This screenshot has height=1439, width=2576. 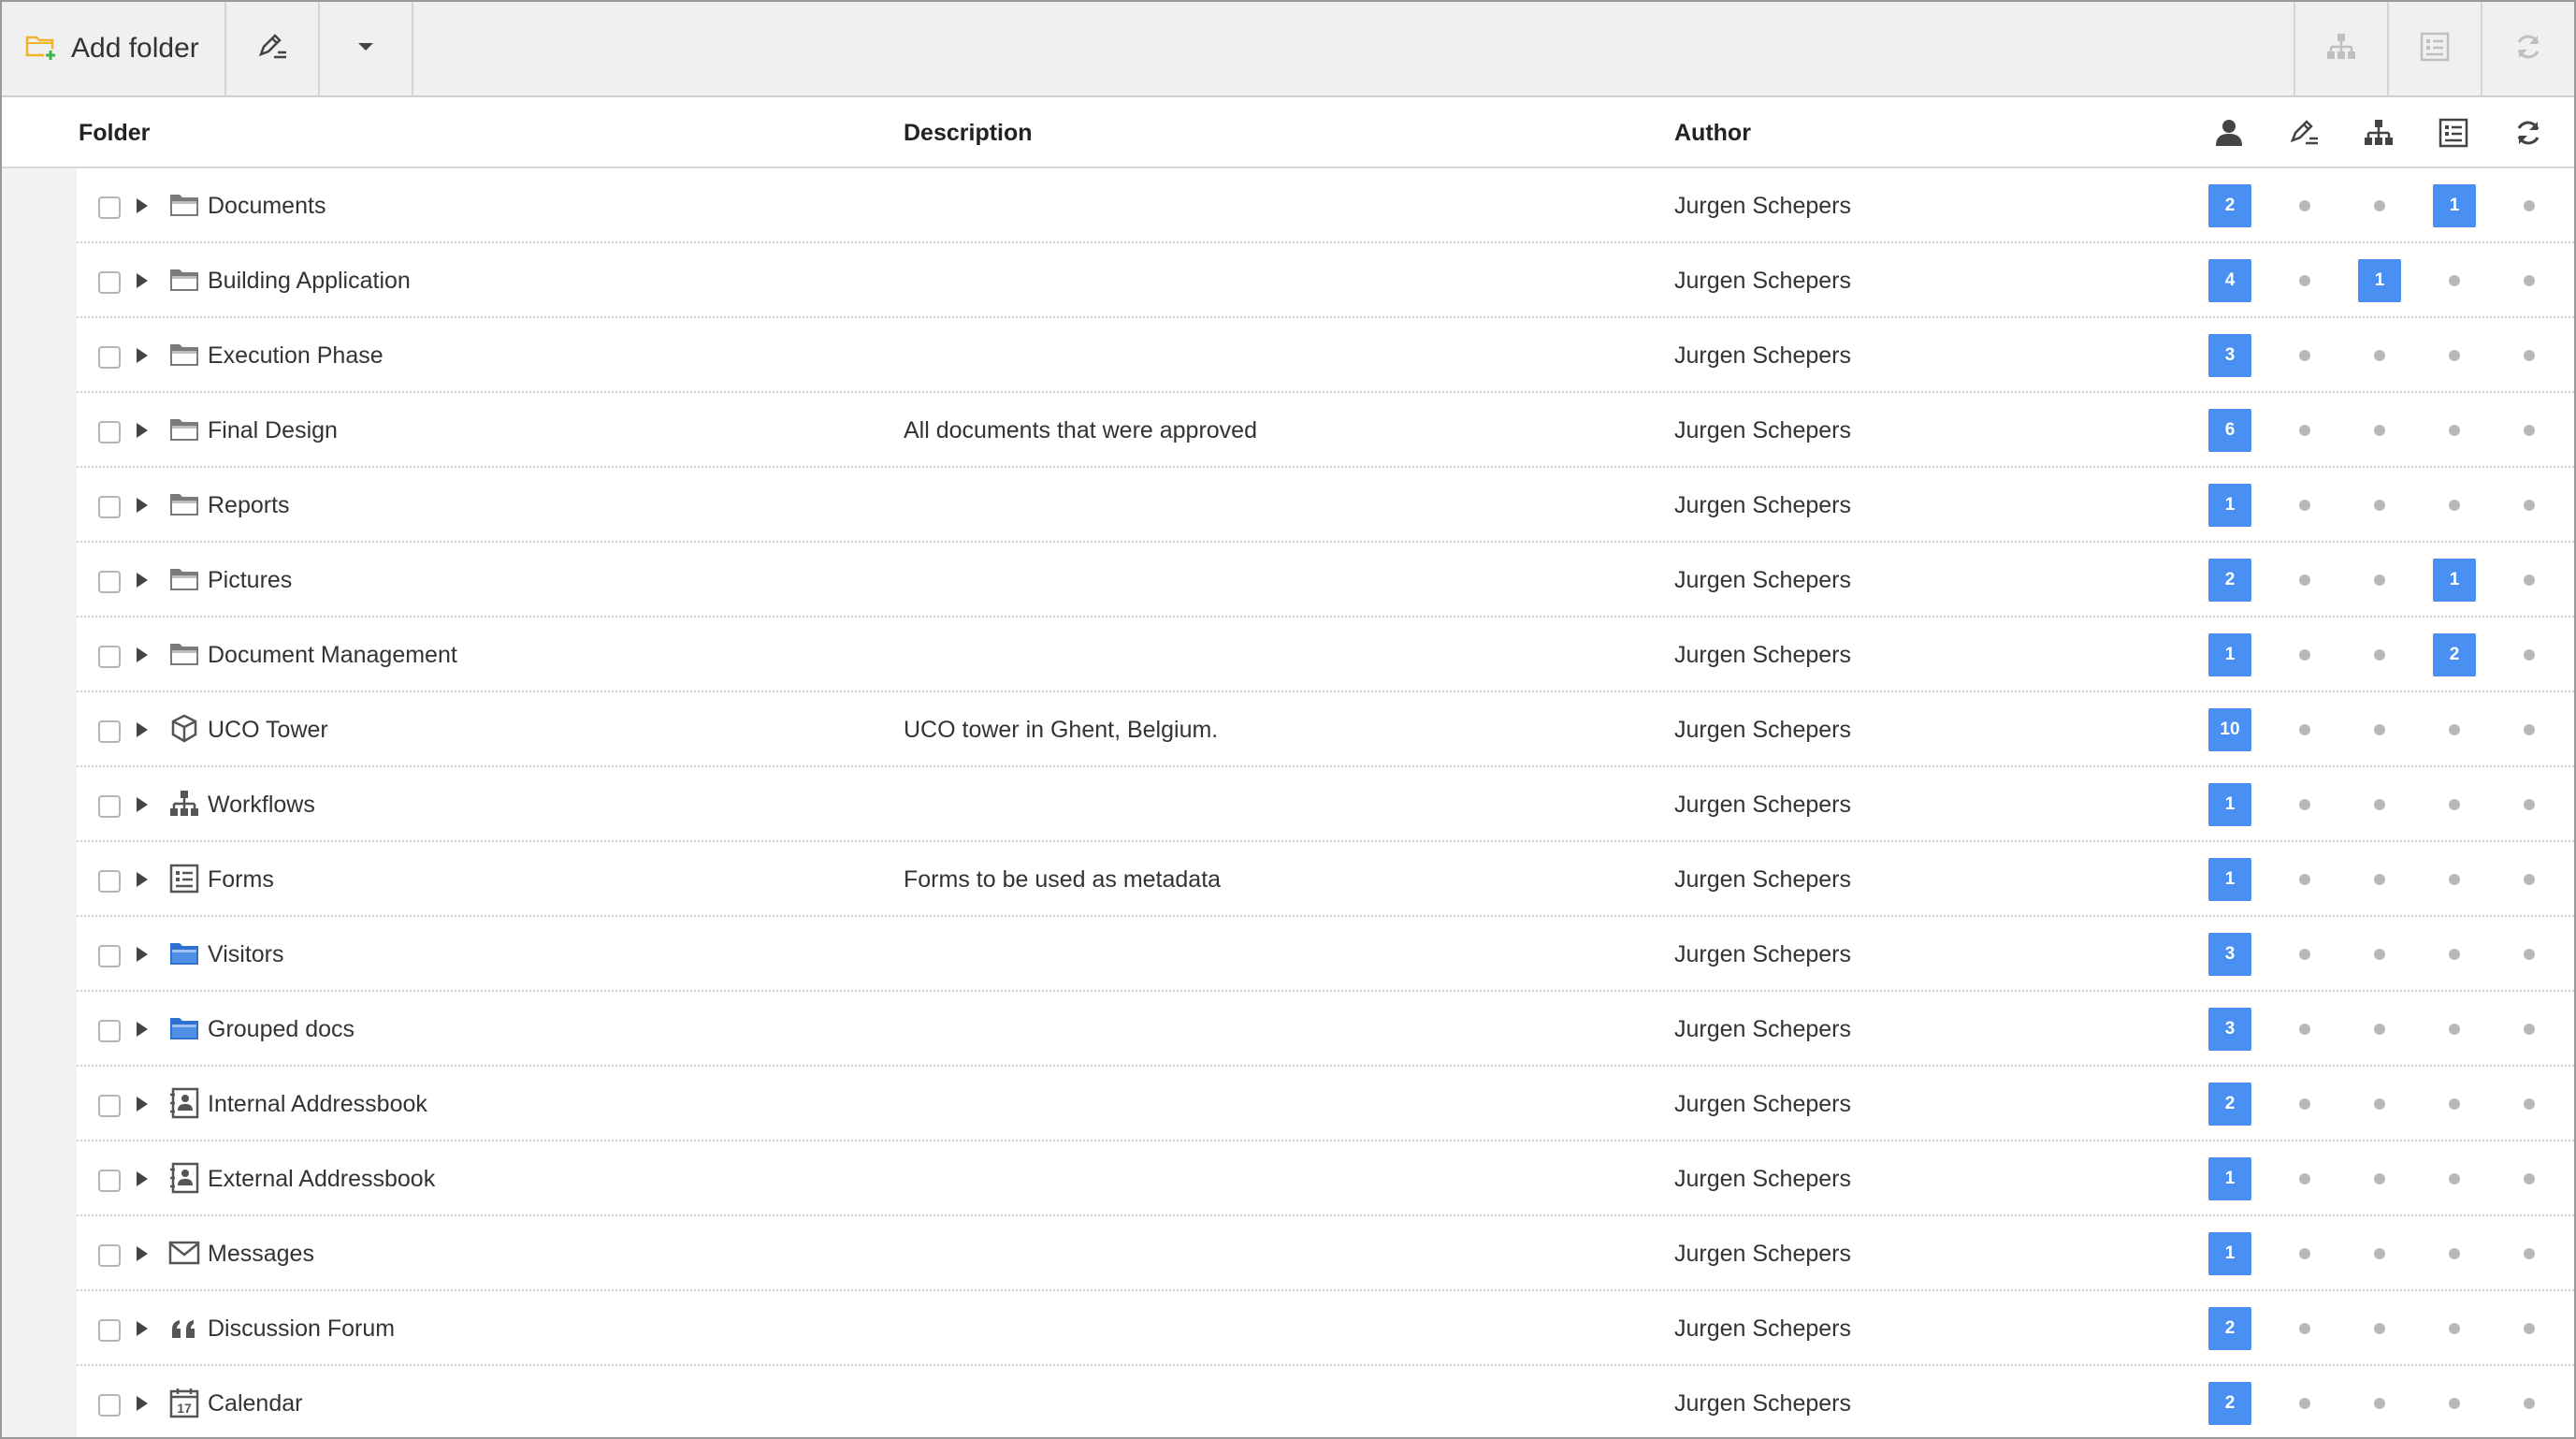 I want to click on folder-name: Final Design, so click(x=273, y=430).